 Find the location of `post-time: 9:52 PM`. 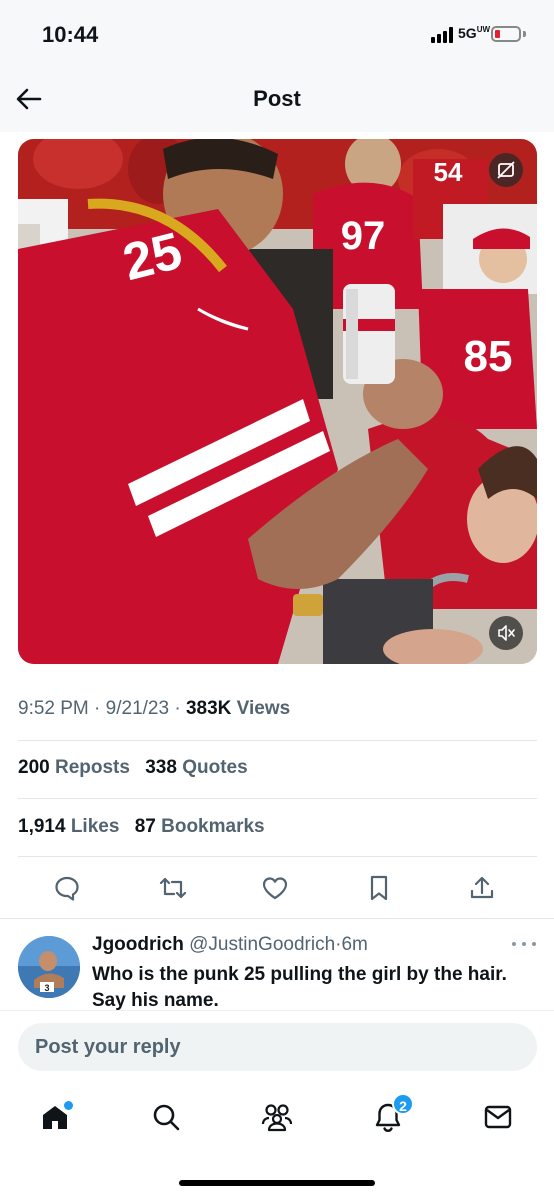

post-time: 9:52 PM is located at coordinates (53, 708).